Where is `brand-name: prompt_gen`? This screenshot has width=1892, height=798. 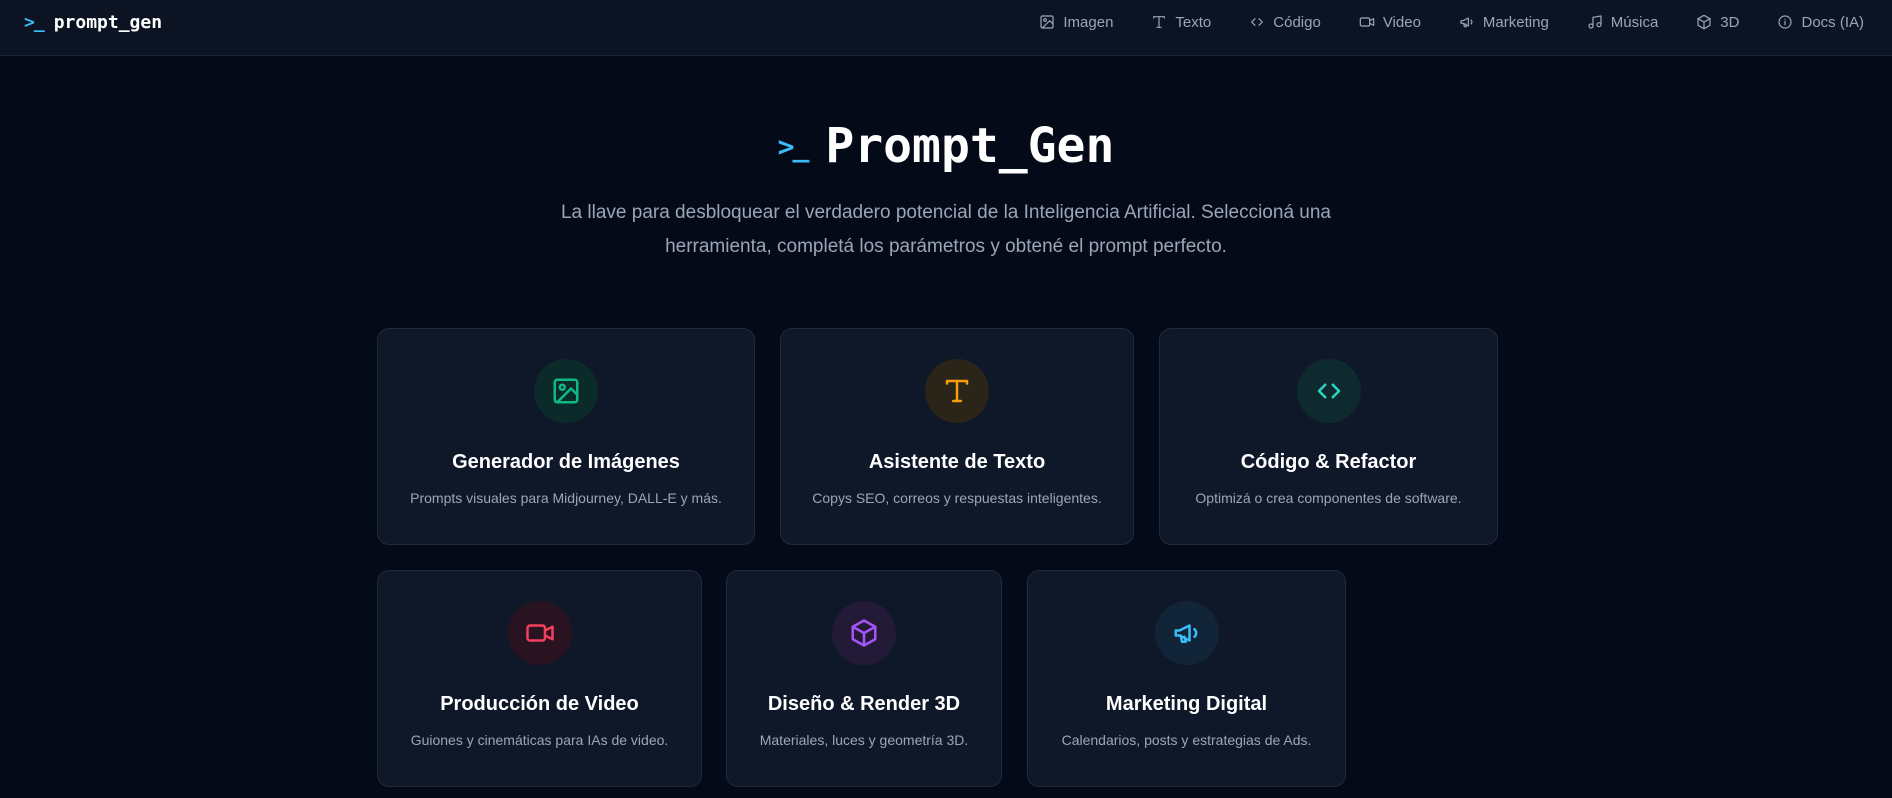 brand-name: prompt_gen is located at coordinates (108, 22).